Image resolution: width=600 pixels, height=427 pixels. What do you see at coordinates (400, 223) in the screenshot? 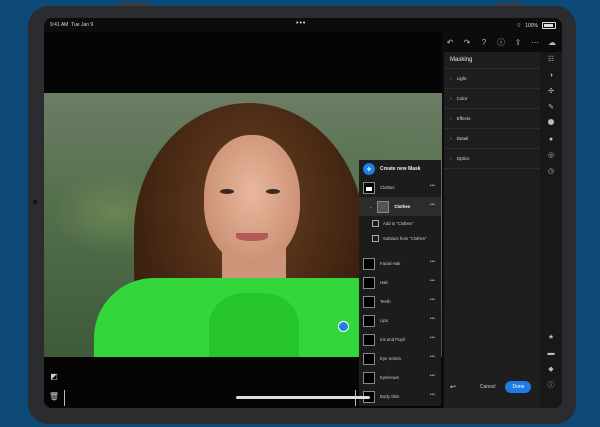
I see `add-to-mask-button: Add to "Clothes"` at bounding box center [400, 223].